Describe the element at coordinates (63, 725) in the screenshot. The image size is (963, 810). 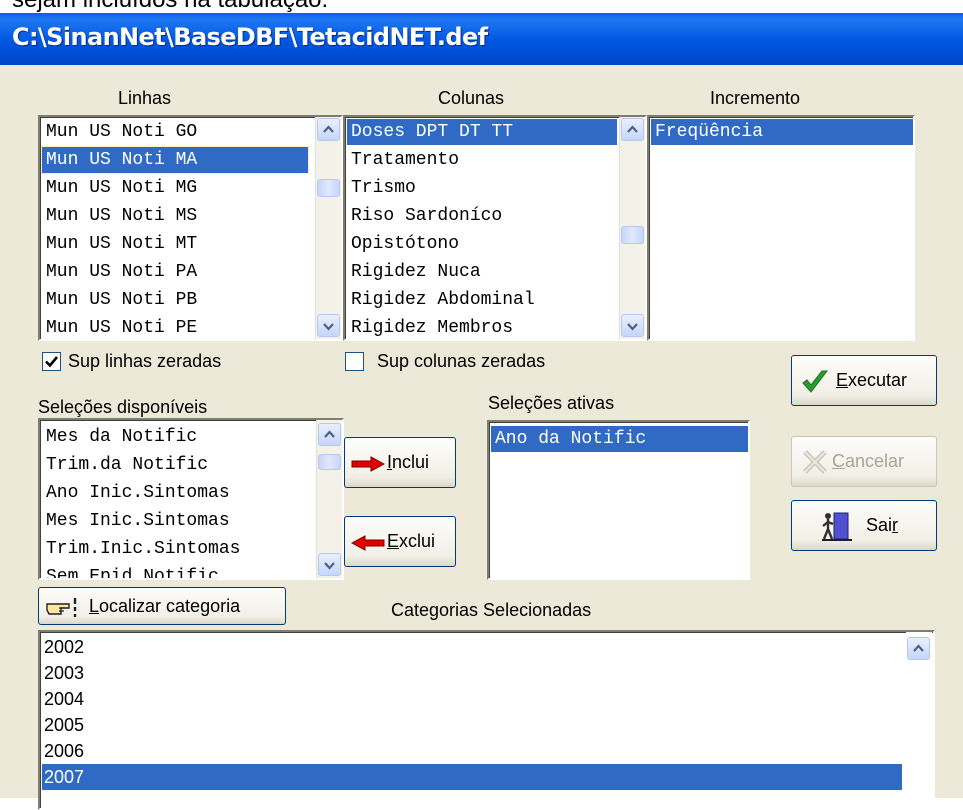
I see `list-item: 2005` at that location.